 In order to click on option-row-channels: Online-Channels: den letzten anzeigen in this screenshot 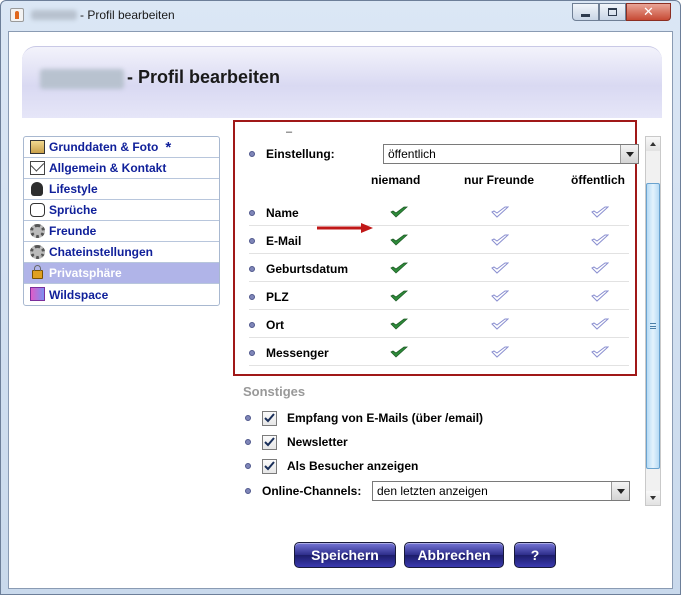, I will do `click(445, 491)`.